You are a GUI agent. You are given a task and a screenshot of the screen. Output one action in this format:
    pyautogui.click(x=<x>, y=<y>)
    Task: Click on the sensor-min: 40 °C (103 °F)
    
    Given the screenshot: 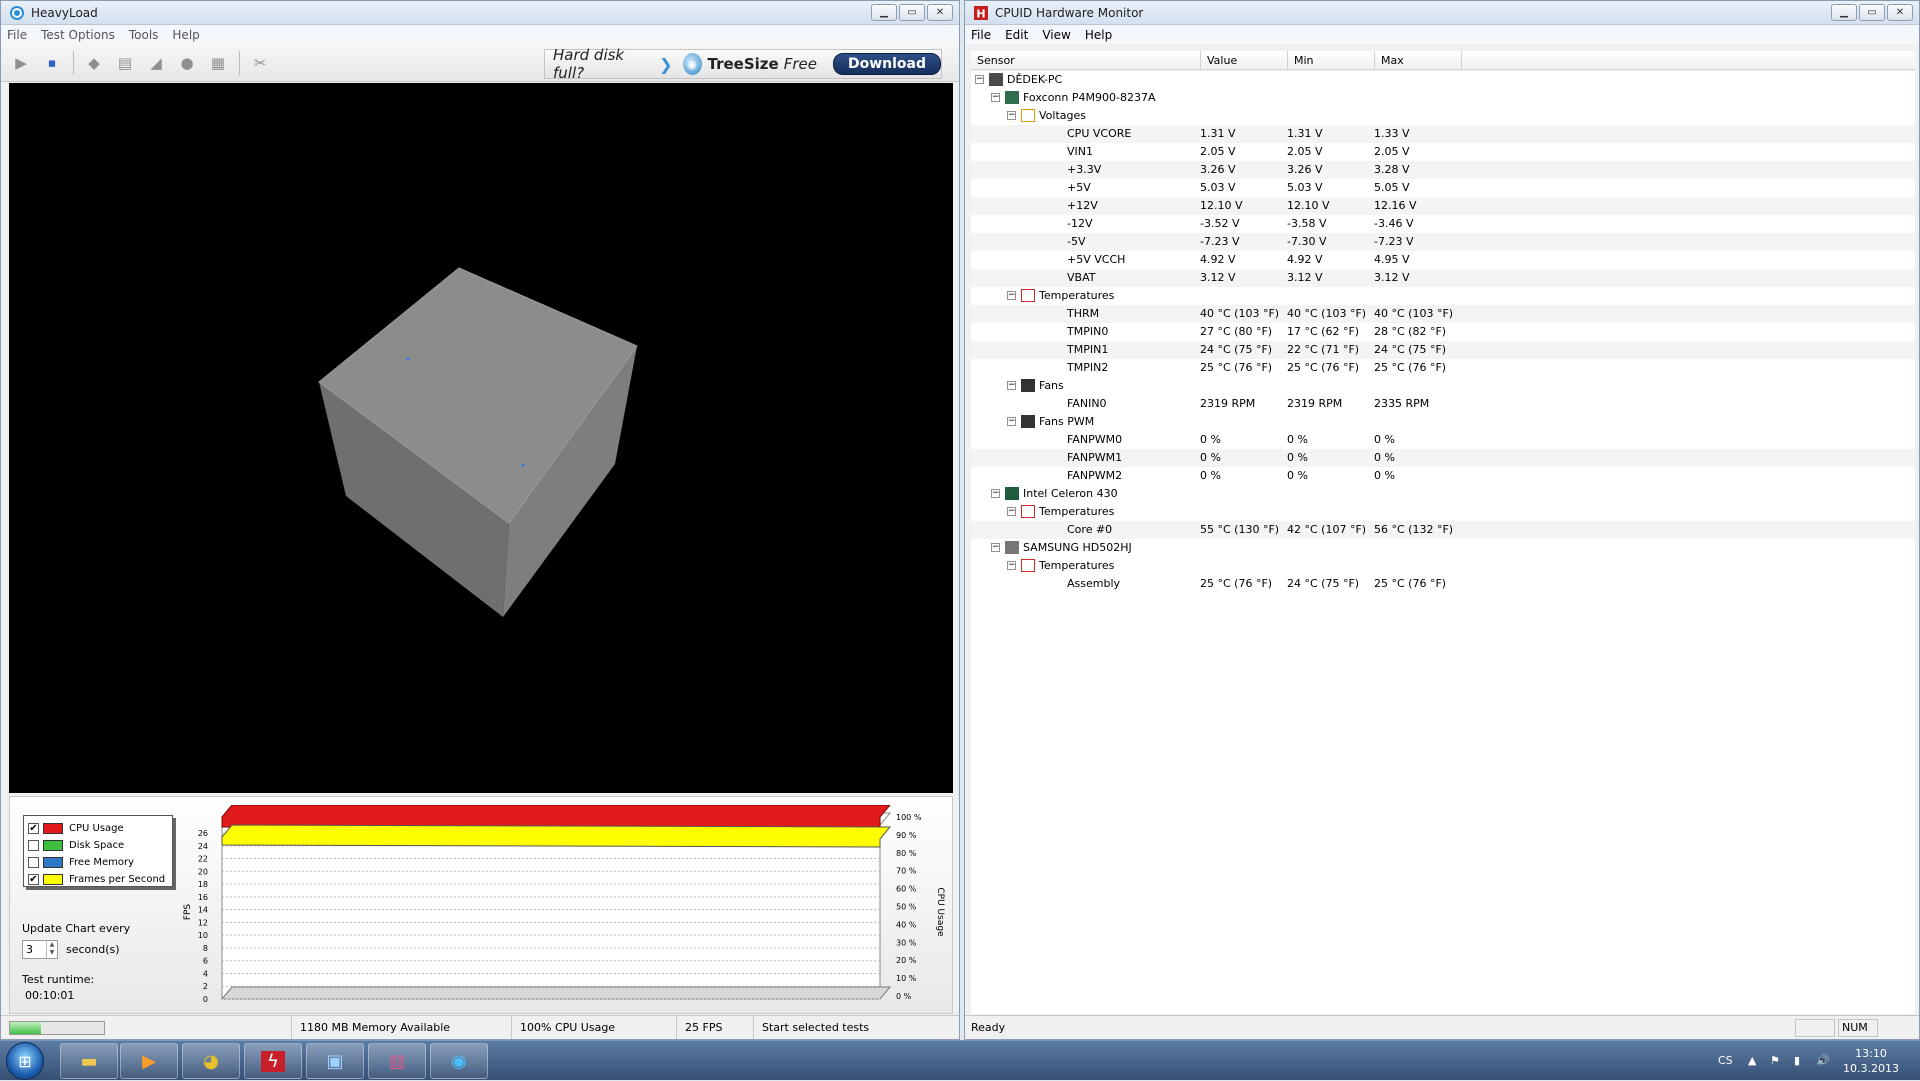 What is the action you would take?
    pyautogui.click(x=1327, y=313)
    